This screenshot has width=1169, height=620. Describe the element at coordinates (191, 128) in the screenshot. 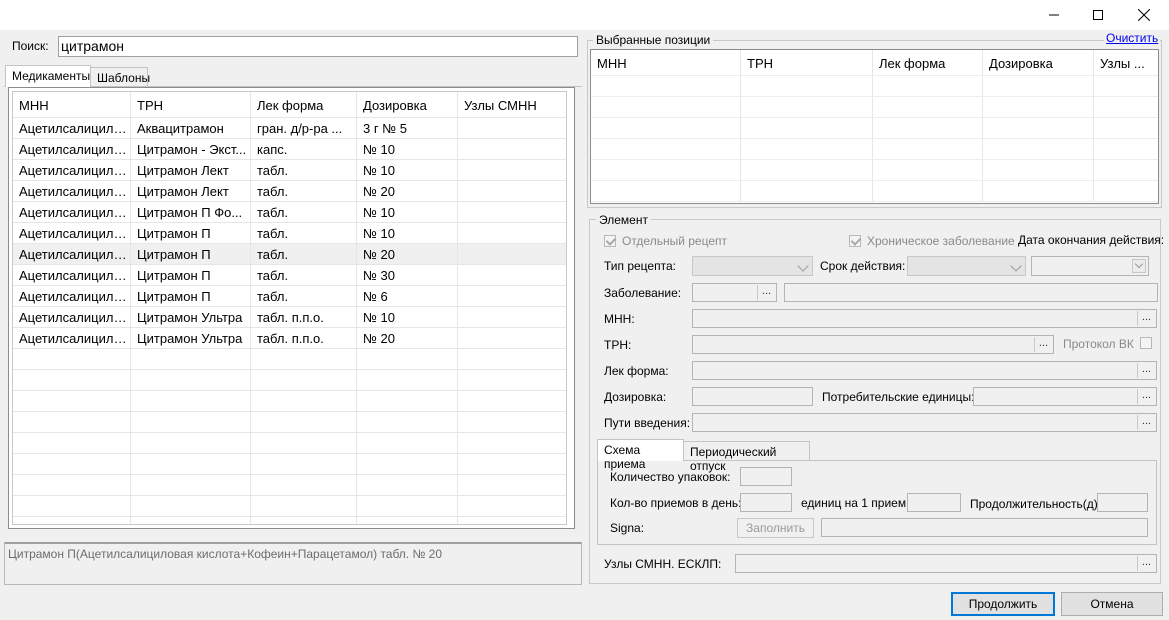

I see `table-cell: Аквацитрамон` at that location.